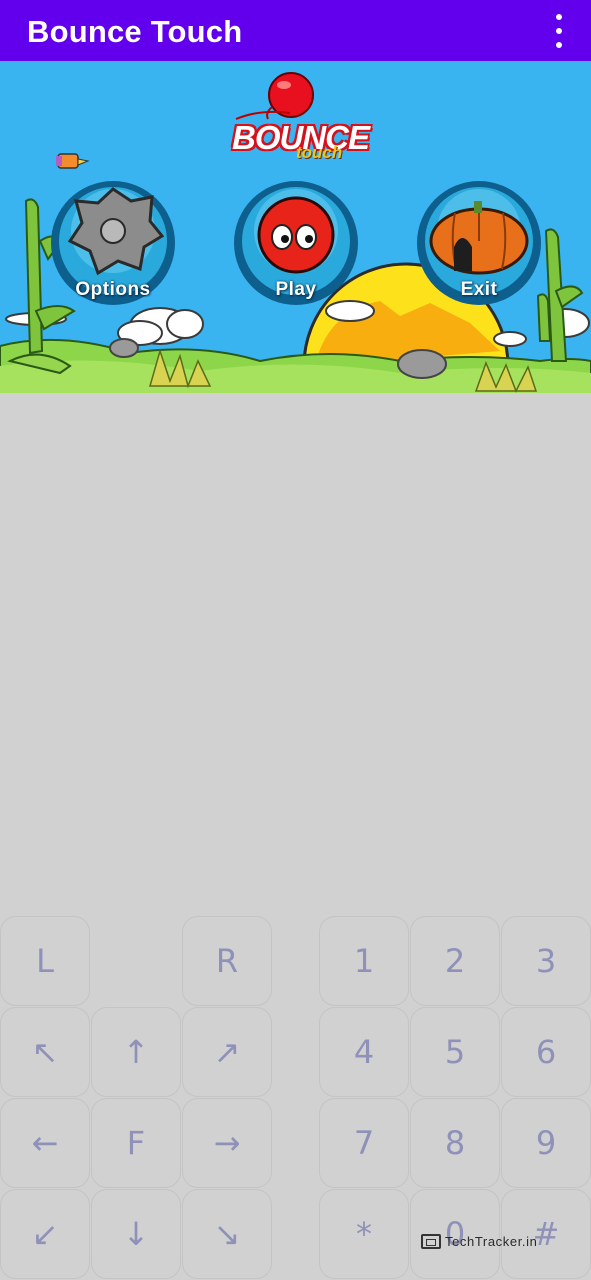 Image resolution: width=591 pixels, height=1280 pixels. I want to click on watermark: TechTracker.in, so click(479, 1241).